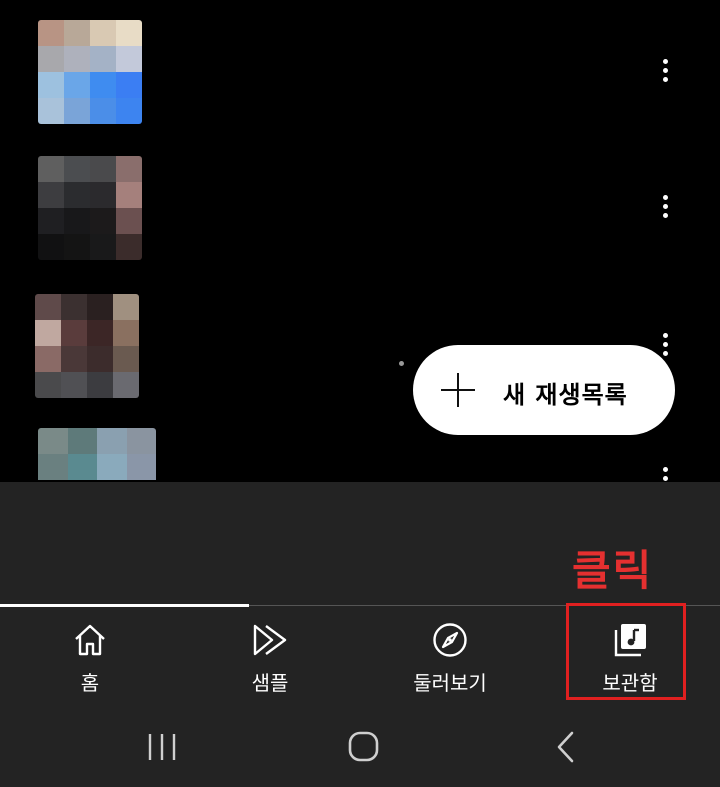 The height and width of the screenshot is (787, 720). What do you see at coordinates (90, 660) in the screenshot?
I see `tab-home: 홈` at bounding box center [90, 660].